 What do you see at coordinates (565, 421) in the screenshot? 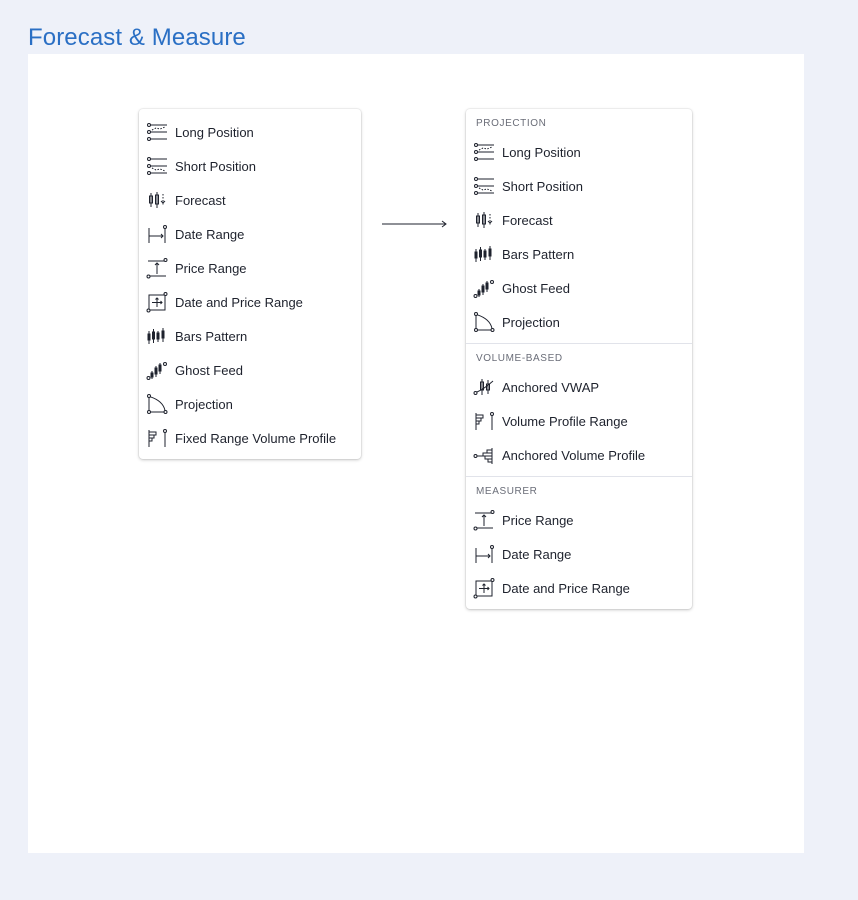
I see `menu-item-label: Volume Profile Range` at bounding box center [565, 421].